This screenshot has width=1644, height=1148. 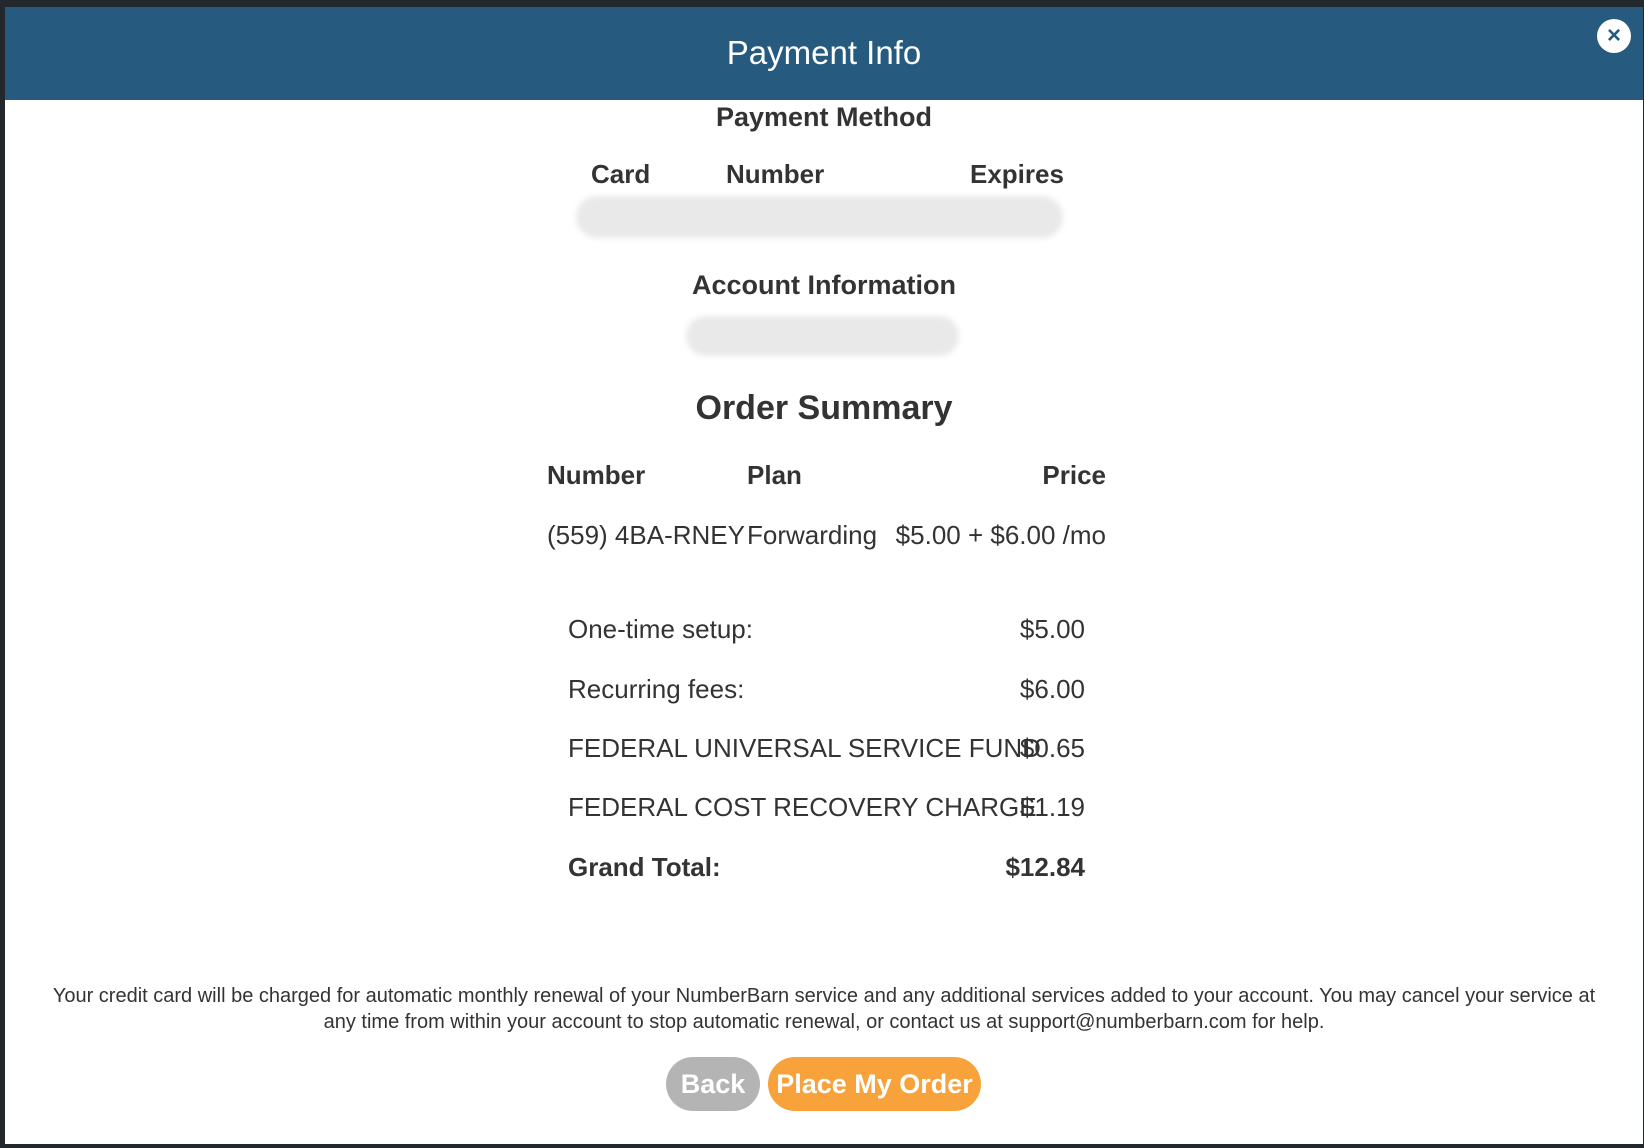 What do you see at coordinates (1614, 36) in the screenshot?
I see `close-icon: ×` at bounding box center [1614, 36].